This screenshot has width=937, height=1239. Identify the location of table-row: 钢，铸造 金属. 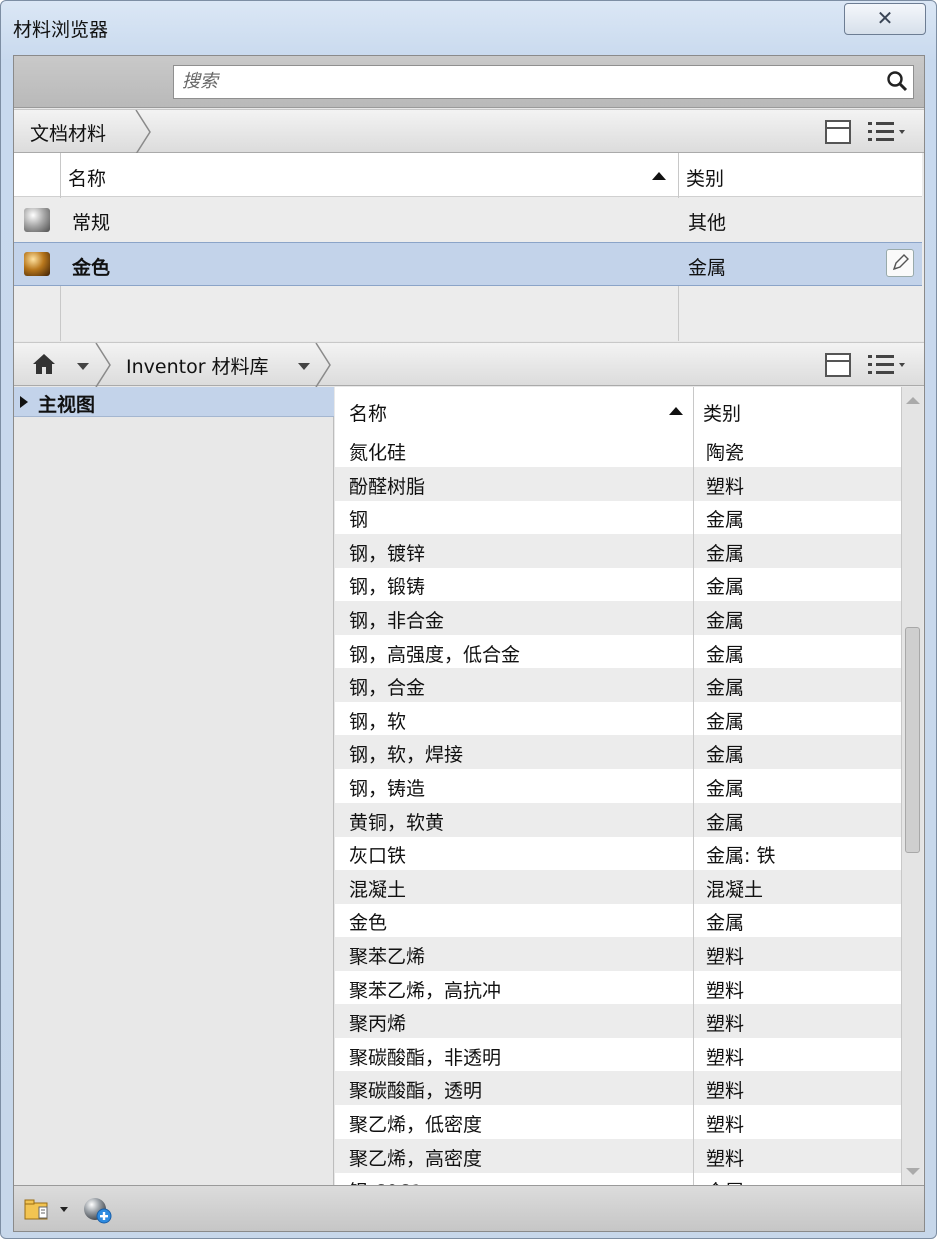
(618, 786).